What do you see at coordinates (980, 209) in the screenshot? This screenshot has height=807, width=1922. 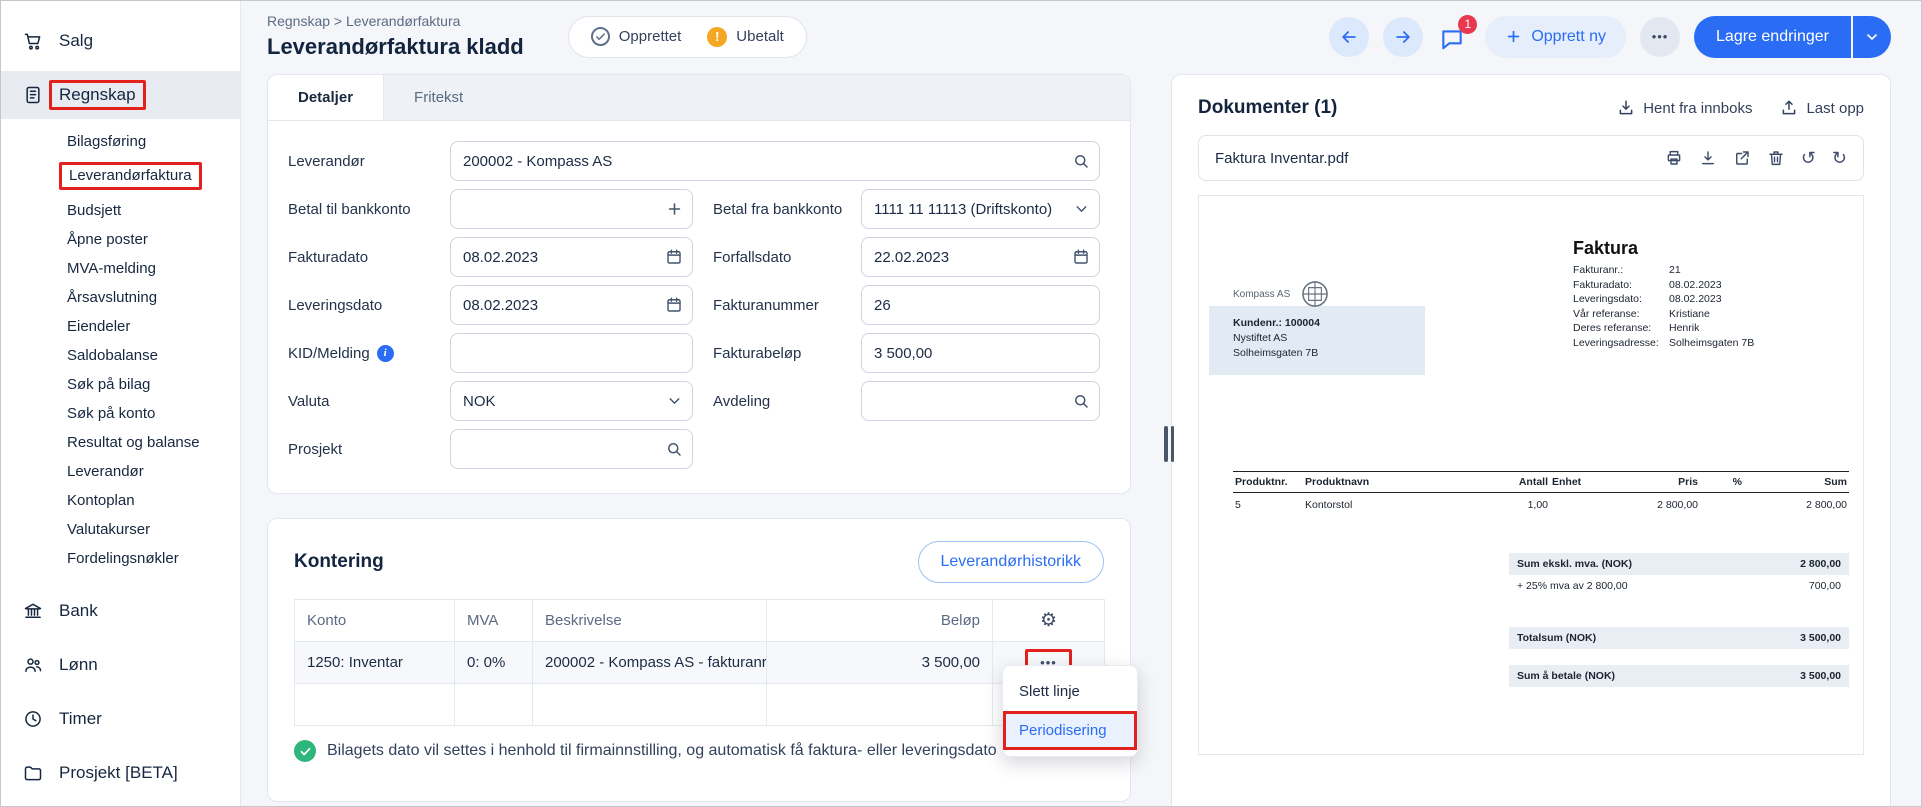 I see `betal-fra-bankkonto-select: 1111 11 11113 (Driftskonto)` at bounding box center [980, 209].